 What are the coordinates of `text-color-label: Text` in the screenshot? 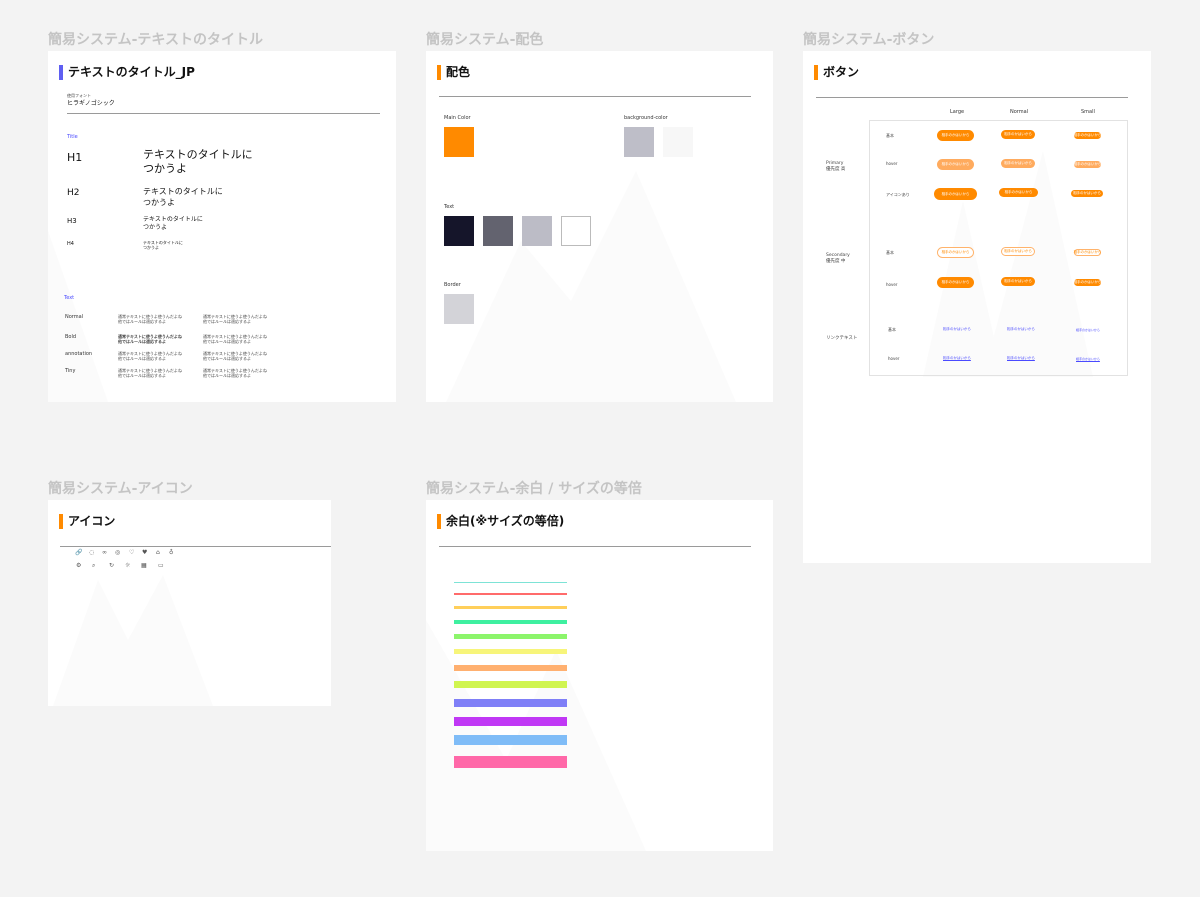 It's located at (449, 207).